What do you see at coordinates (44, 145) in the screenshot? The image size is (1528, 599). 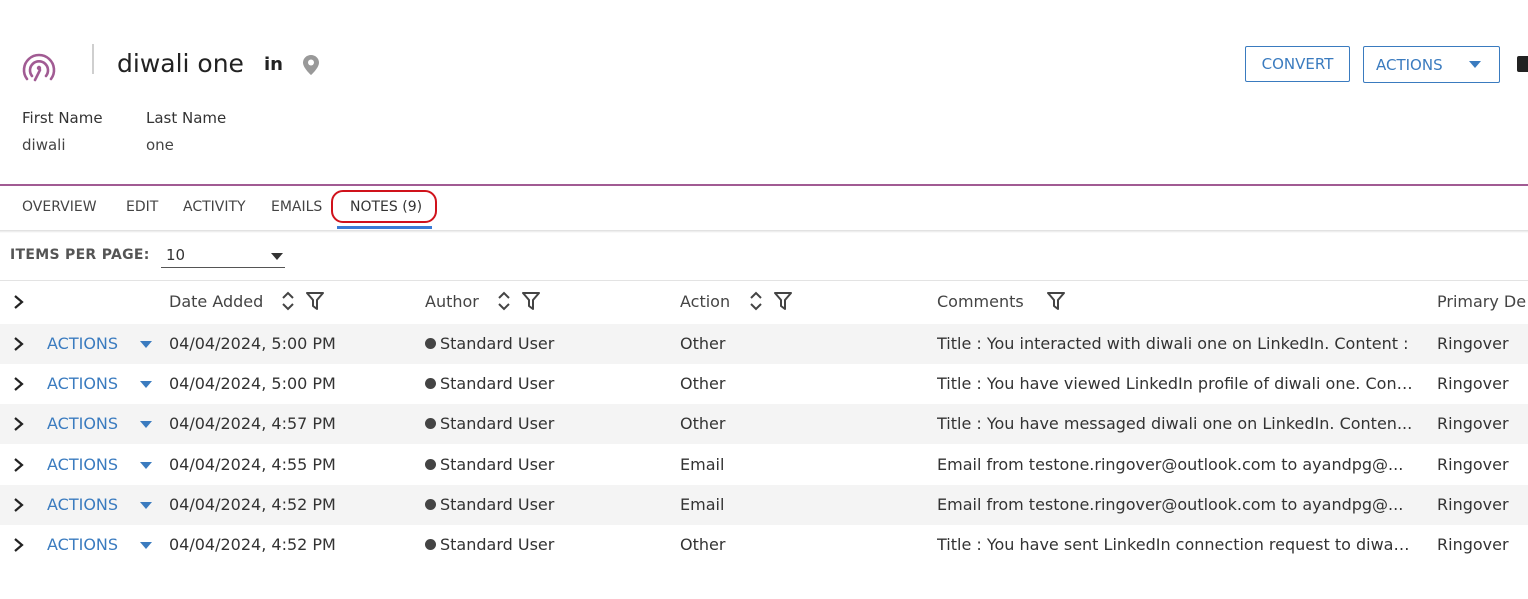 I see `first-name-value: diwali` at bounding box center [44, 145].